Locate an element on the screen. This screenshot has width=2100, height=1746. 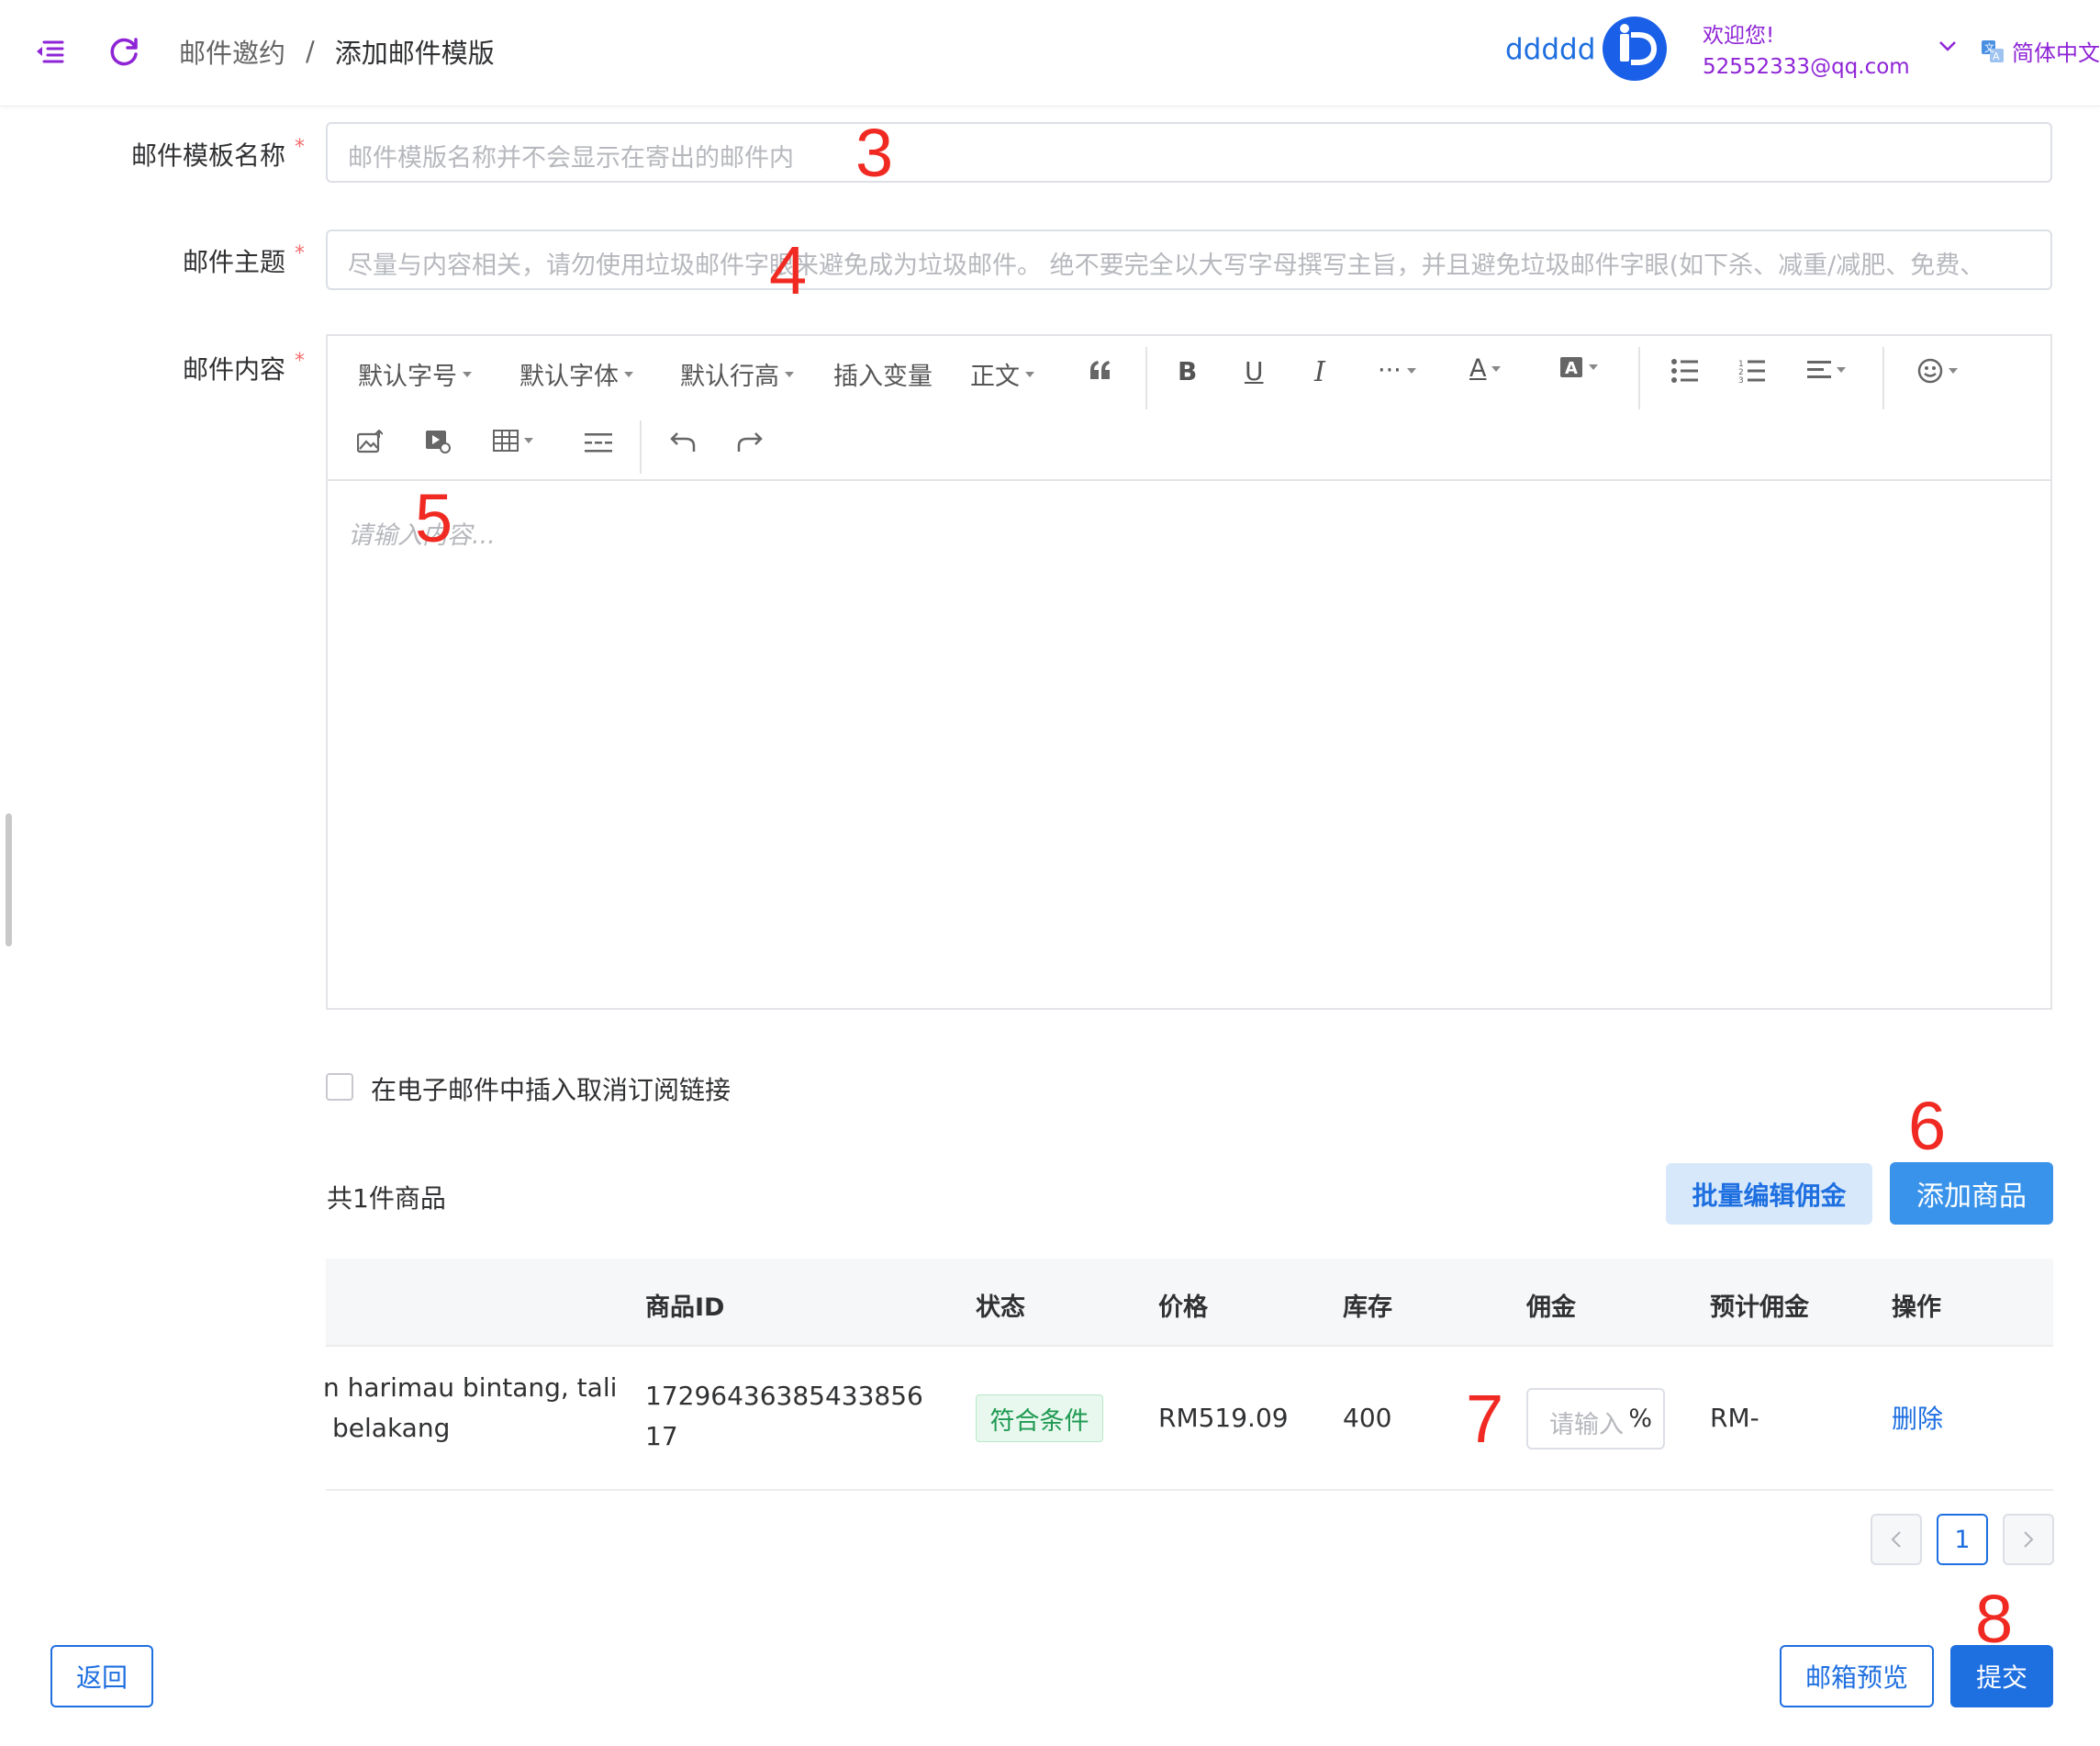
status-badge: 符合条件 is located at coordinates (1039, 1418).